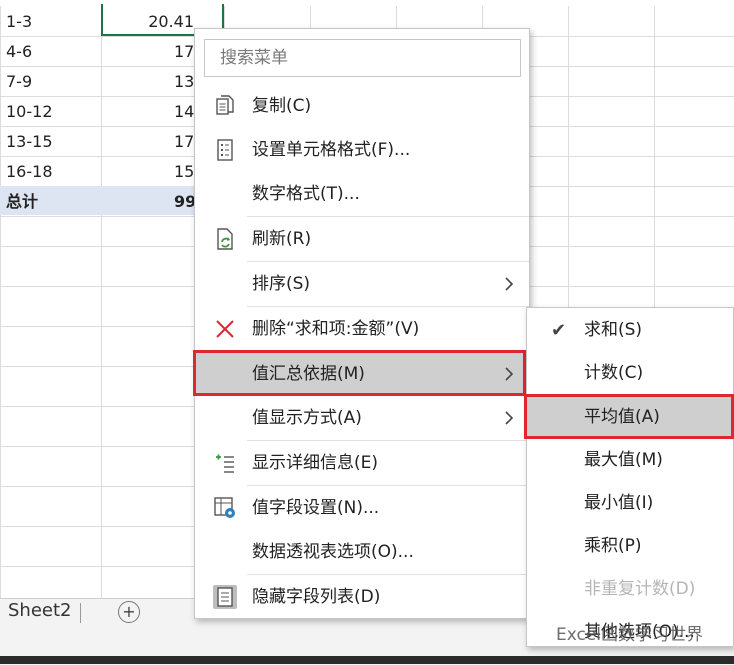 Image resolution: width=734 pixels, height=665 pixels. Describe the element at coordinates (315, 463) in the screenshot. I see `menu-item-label: 显示详细信息(E)` at that location.